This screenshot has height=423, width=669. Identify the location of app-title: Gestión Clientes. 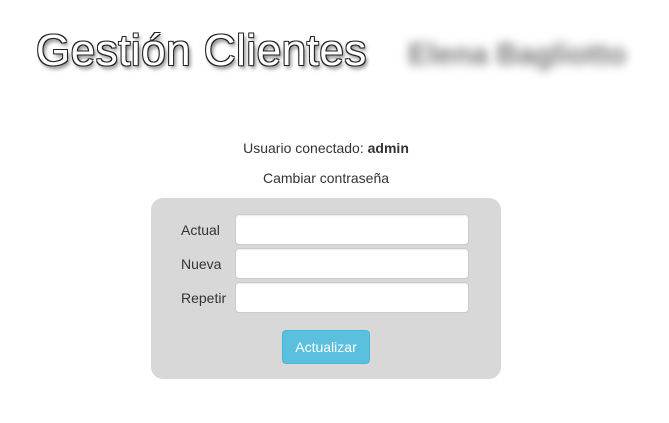
(201, 50).